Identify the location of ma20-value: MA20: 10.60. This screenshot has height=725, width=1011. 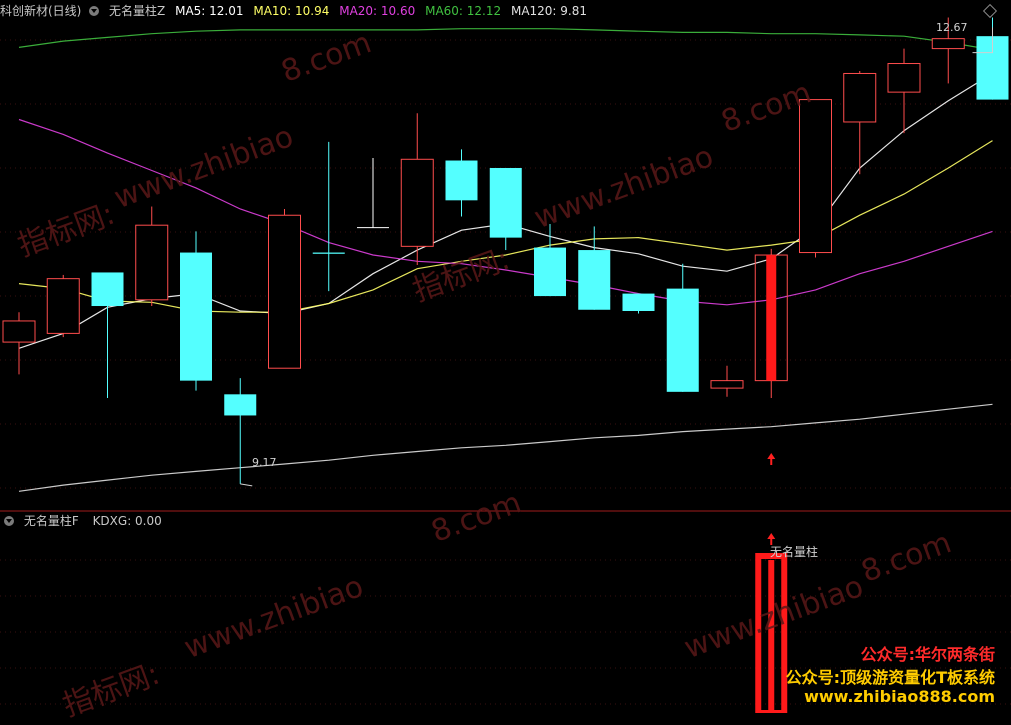
(377, 11).